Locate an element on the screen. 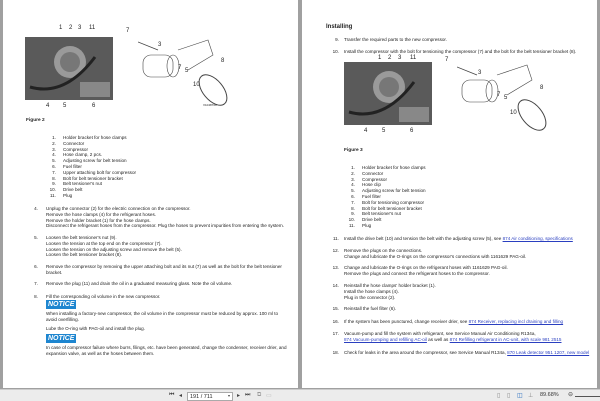 Image resolution: width=600 pixels, height=401 pixels. step-number: 6. is located at coordinates (36, 266).